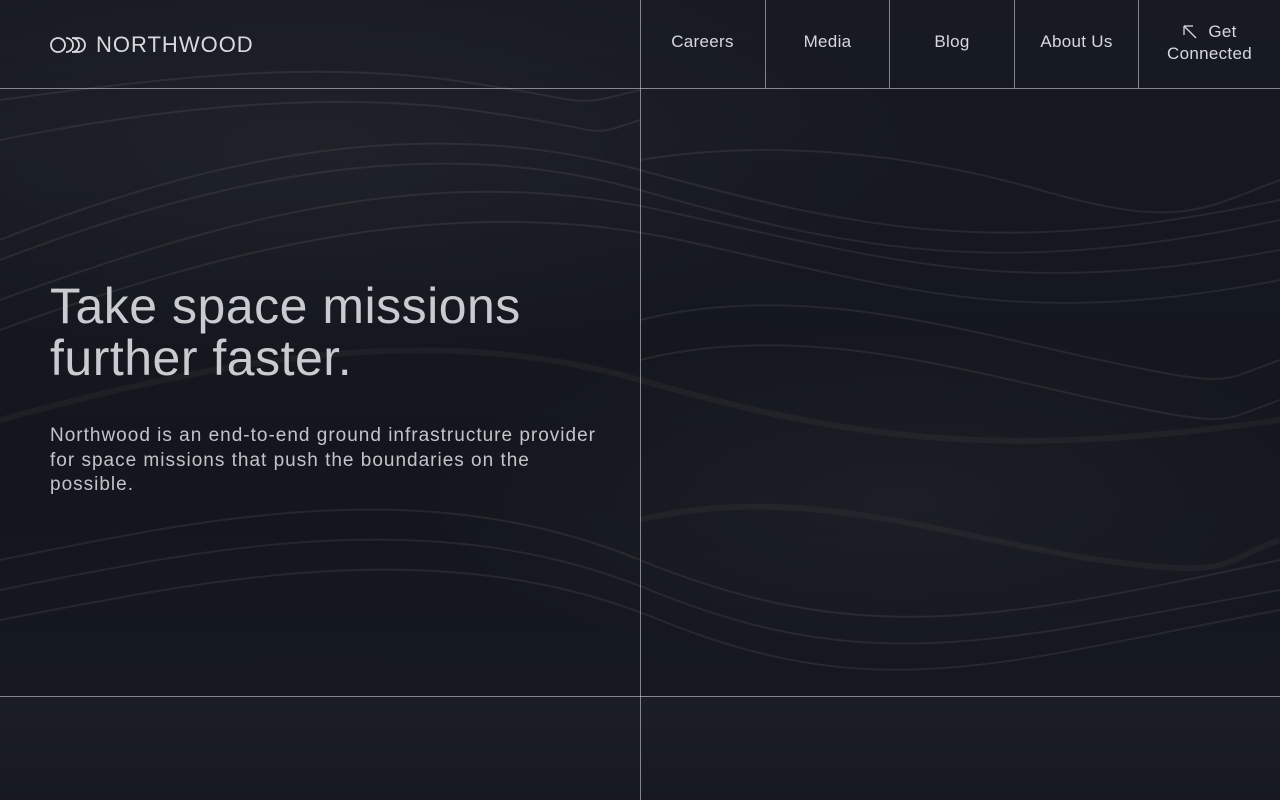  I want to click on get-connected-label-2: Connected, so click(1209, 53).